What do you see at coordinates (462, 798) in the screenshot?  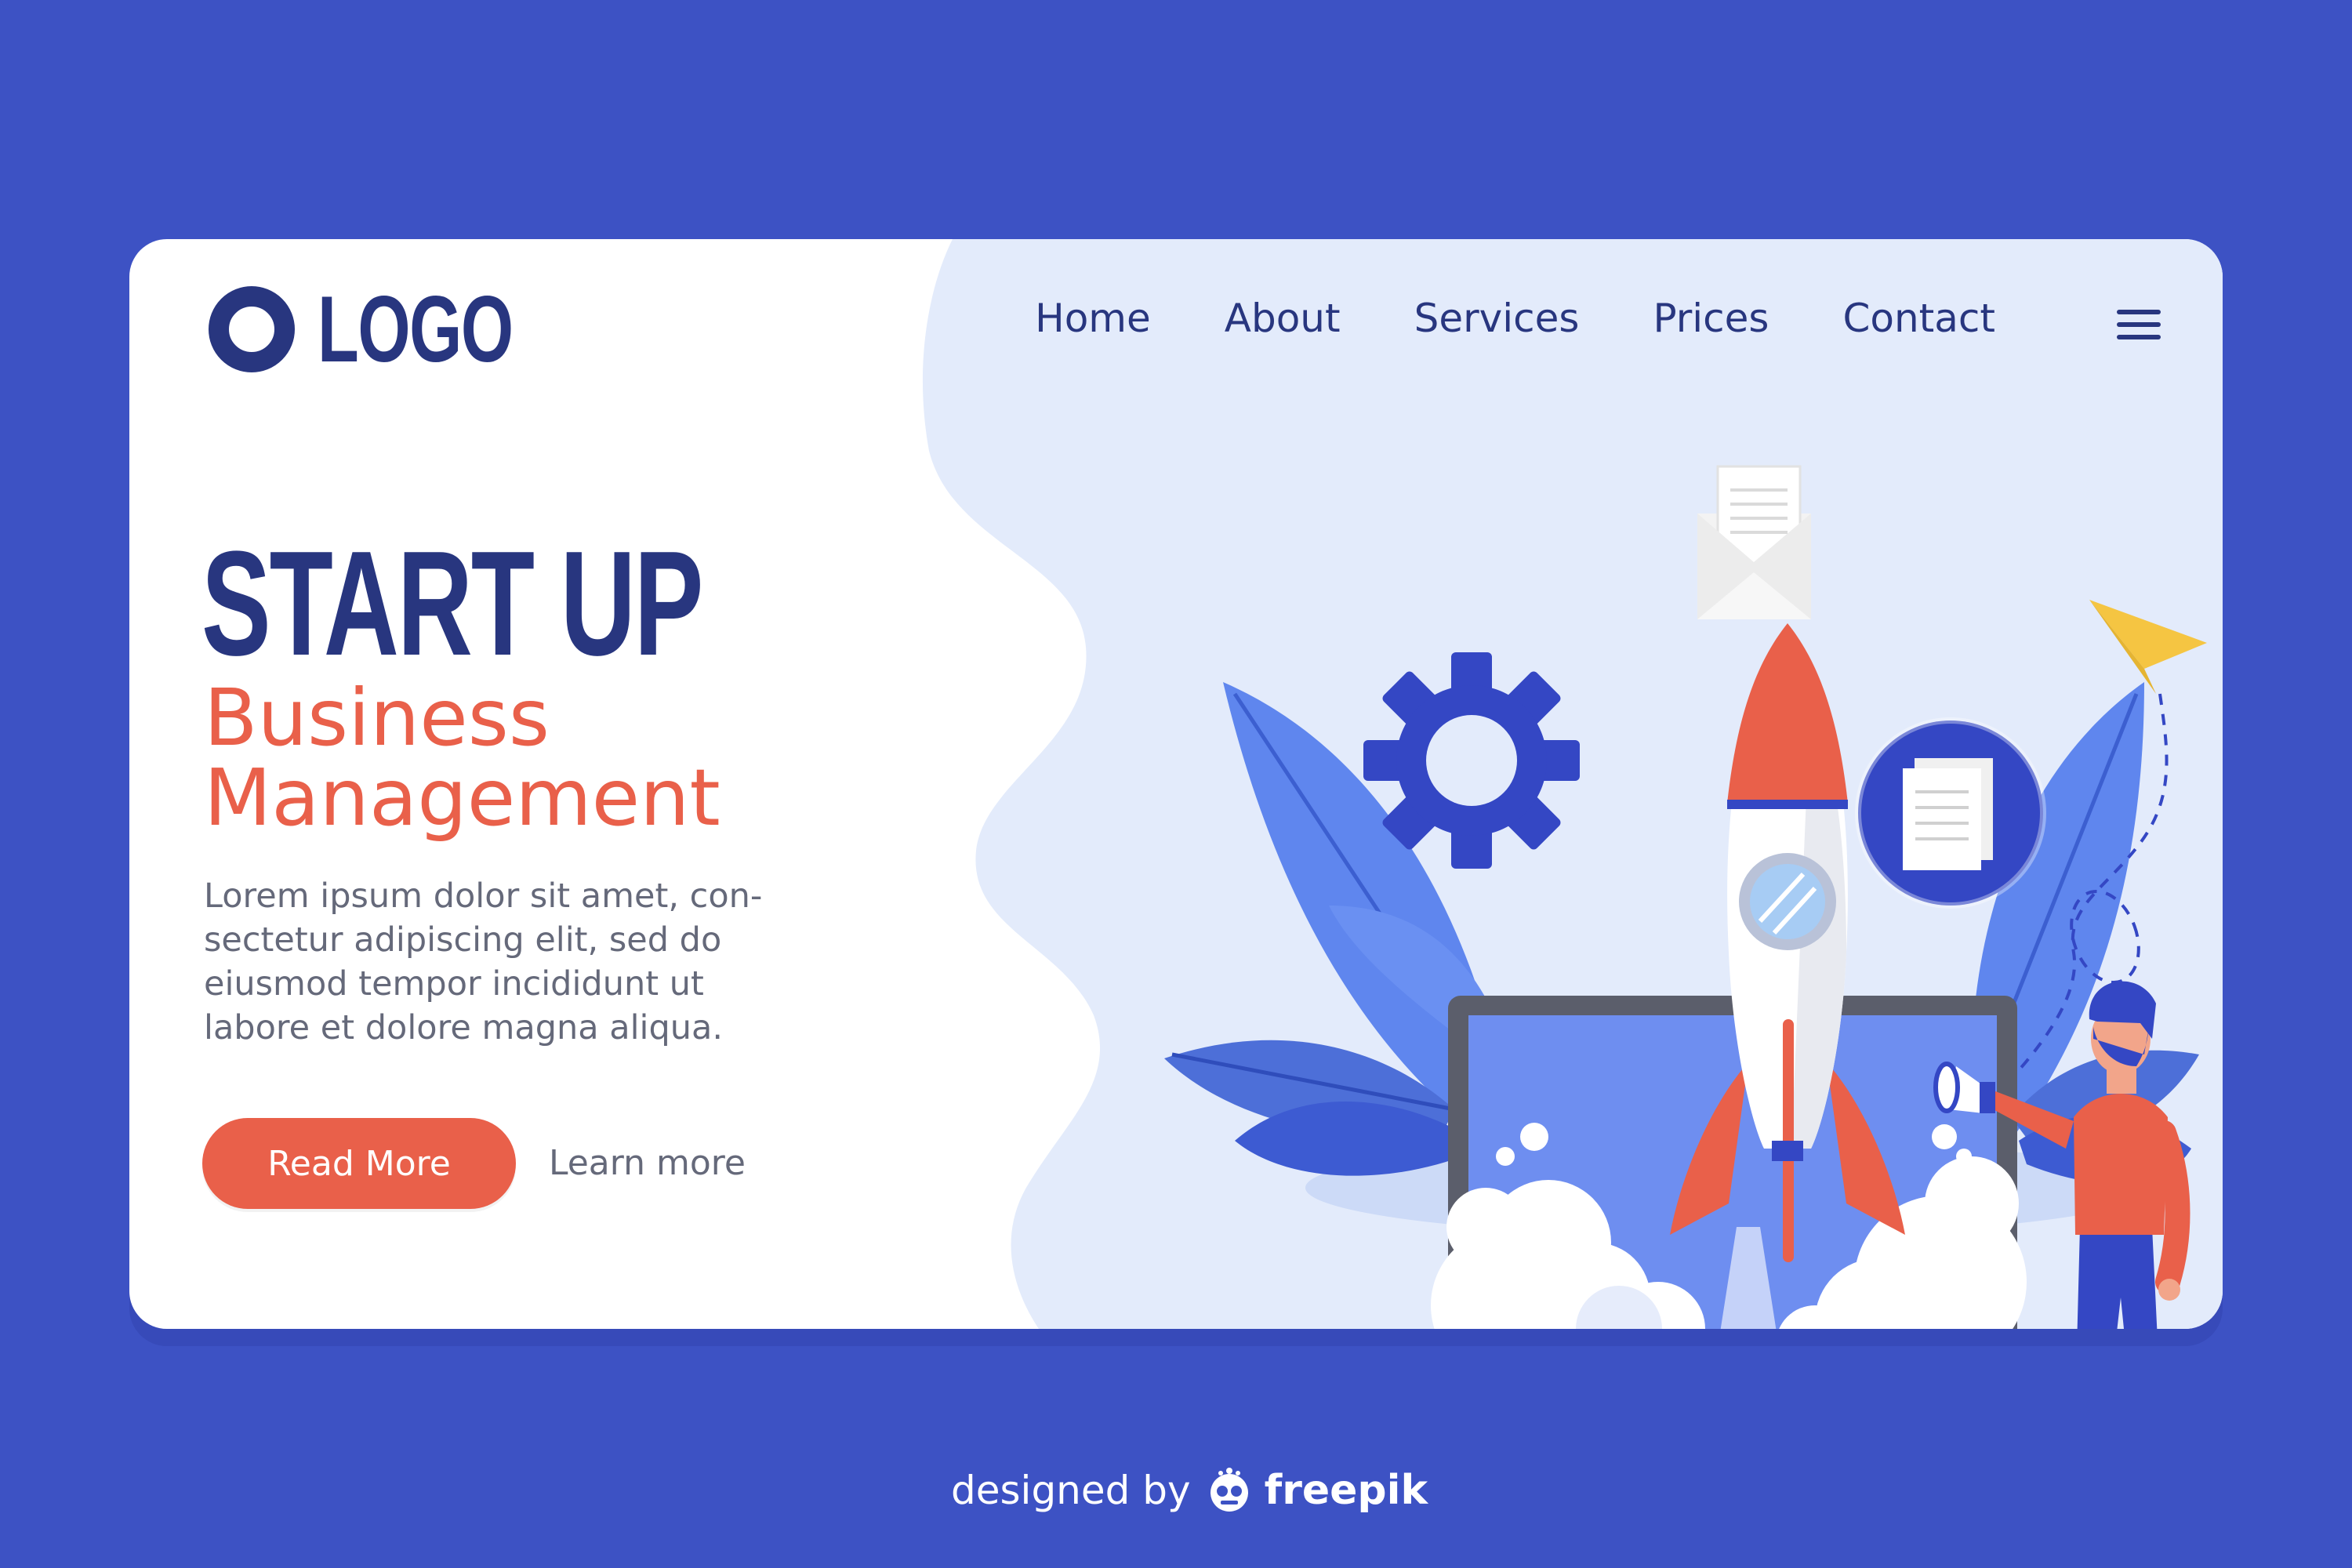 I see `hero-subtitle-line: Management` at bounding box center [462, 798].